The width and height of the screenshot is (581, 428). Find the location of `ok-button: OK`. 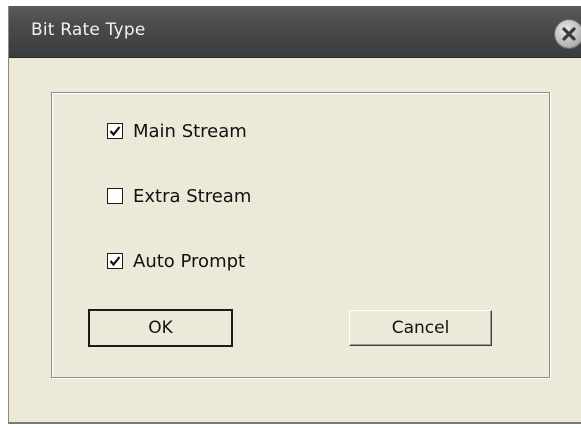

ok-button: OK is located at coordinates (160, 328).